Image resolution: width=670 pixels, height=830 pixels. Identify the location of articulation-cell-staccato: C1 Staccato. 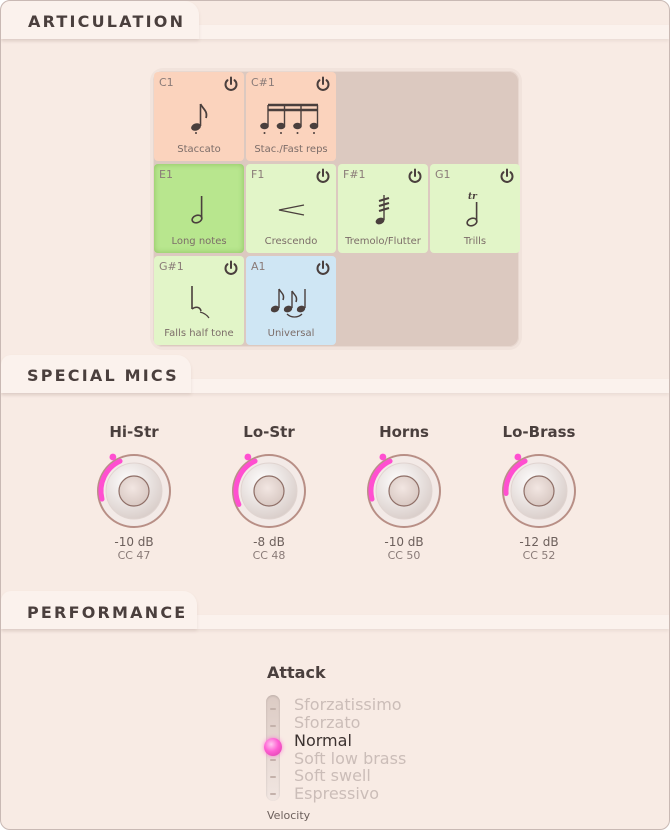
(199, 116).